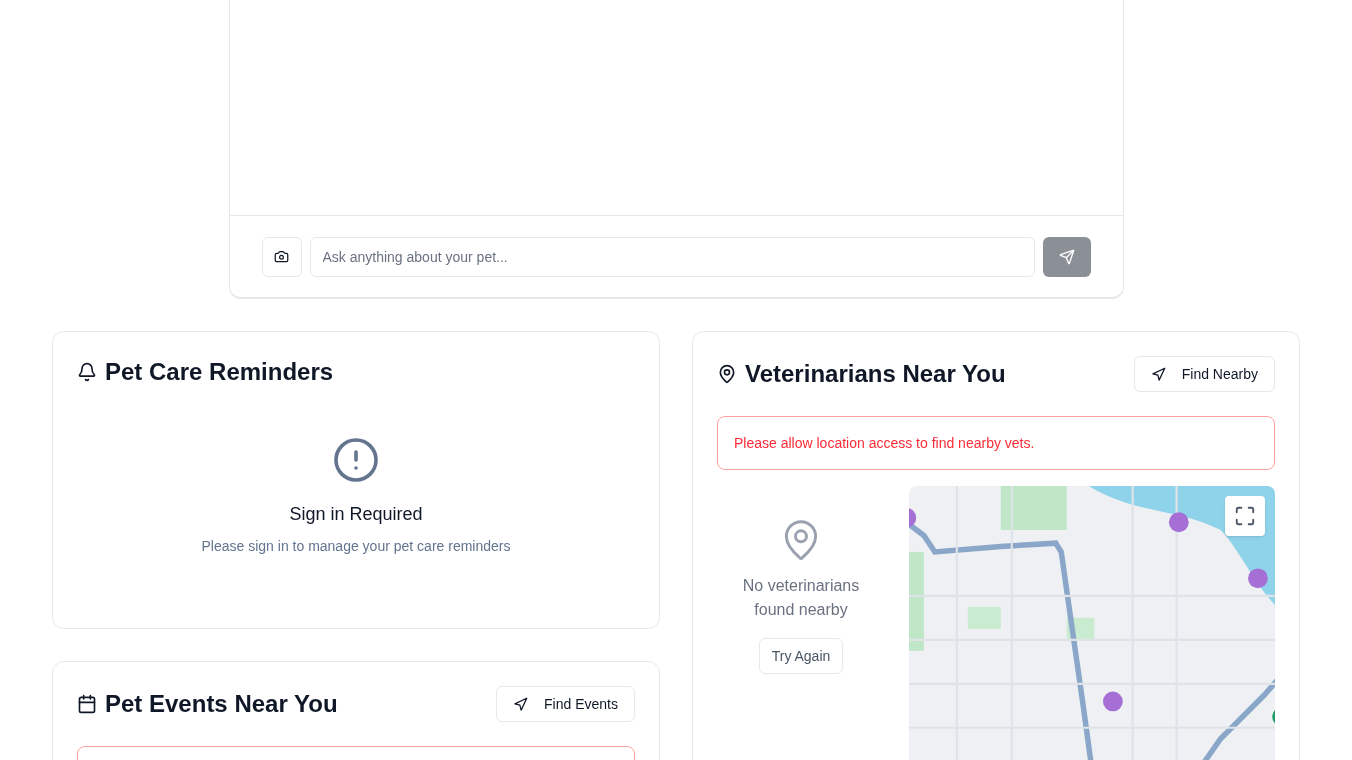  What do you see at coordinates (356, 460) in the screenshot?
I see `alert-icon` at bounding box center [356, 460].